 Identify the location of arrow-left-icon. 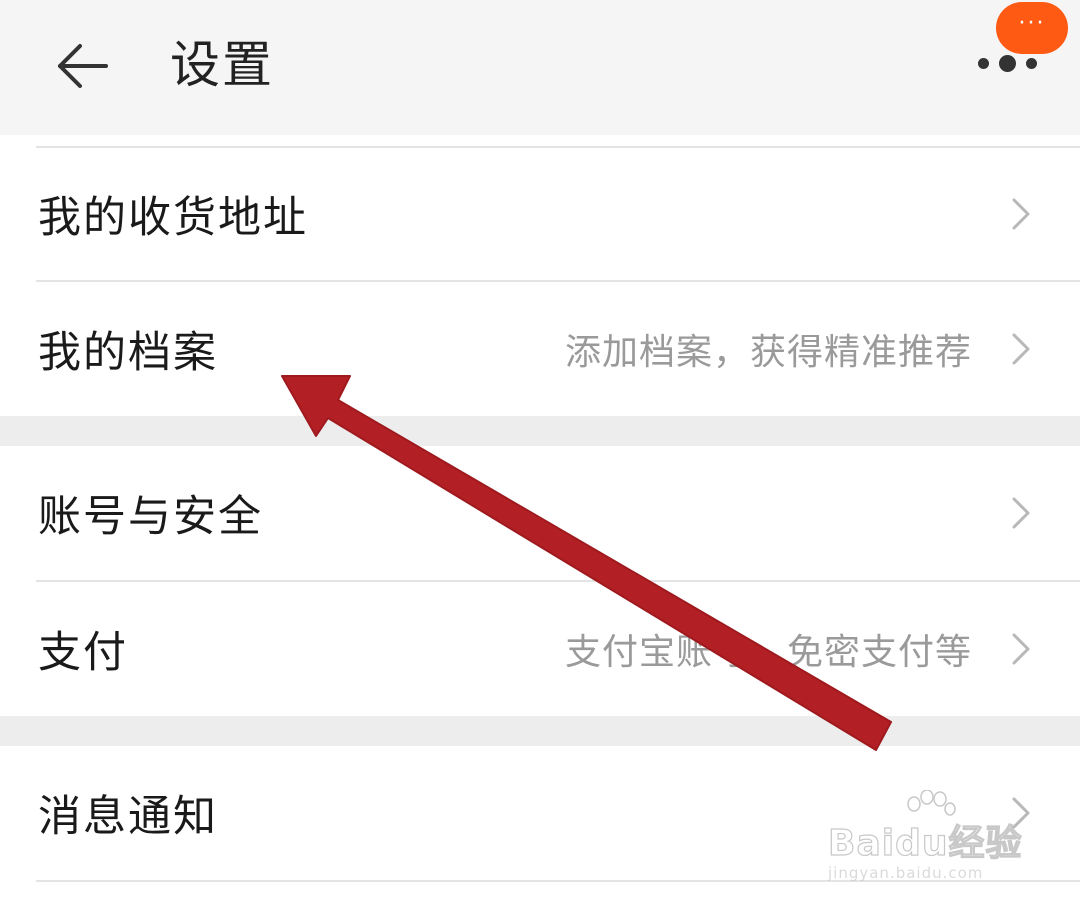
(83, 66).